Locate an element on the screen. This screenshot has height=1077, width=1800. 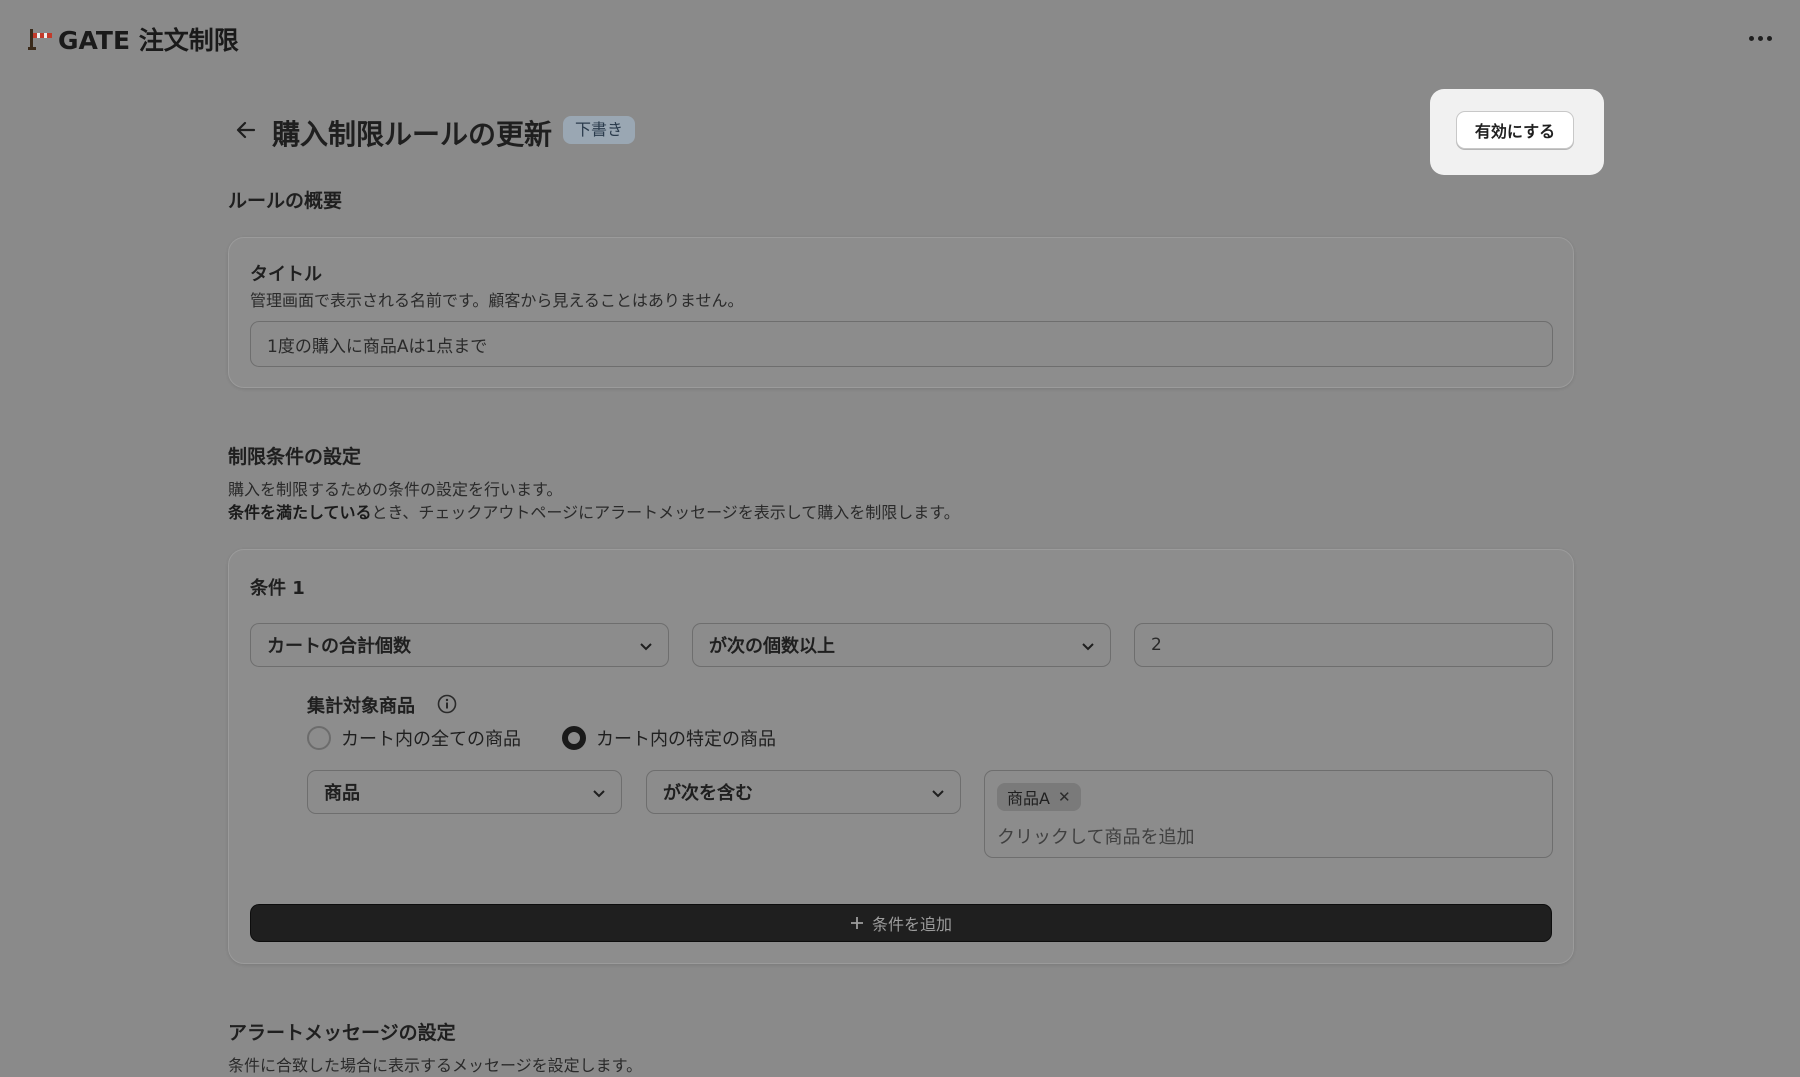
arrow-left-icon is located at coordinates (246, 130).